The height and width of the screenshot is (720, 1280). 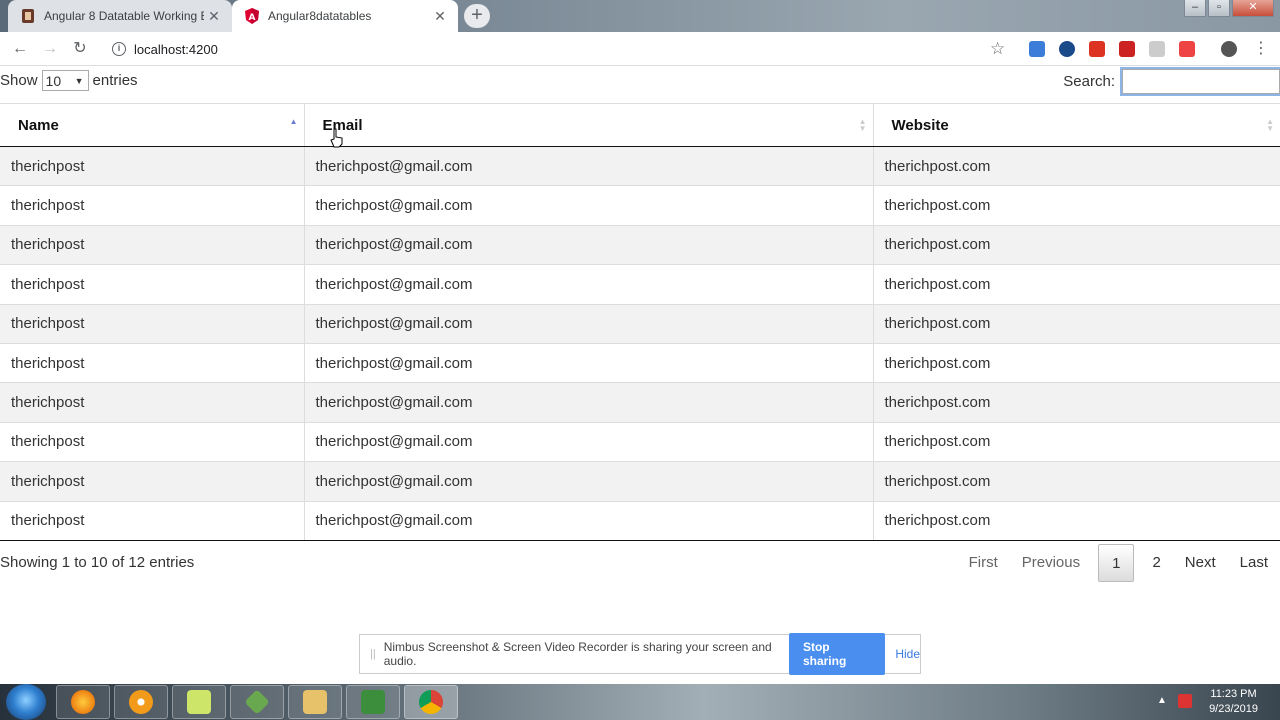 I want to click on next-page-button: Next, so click(x=1200, y=563).